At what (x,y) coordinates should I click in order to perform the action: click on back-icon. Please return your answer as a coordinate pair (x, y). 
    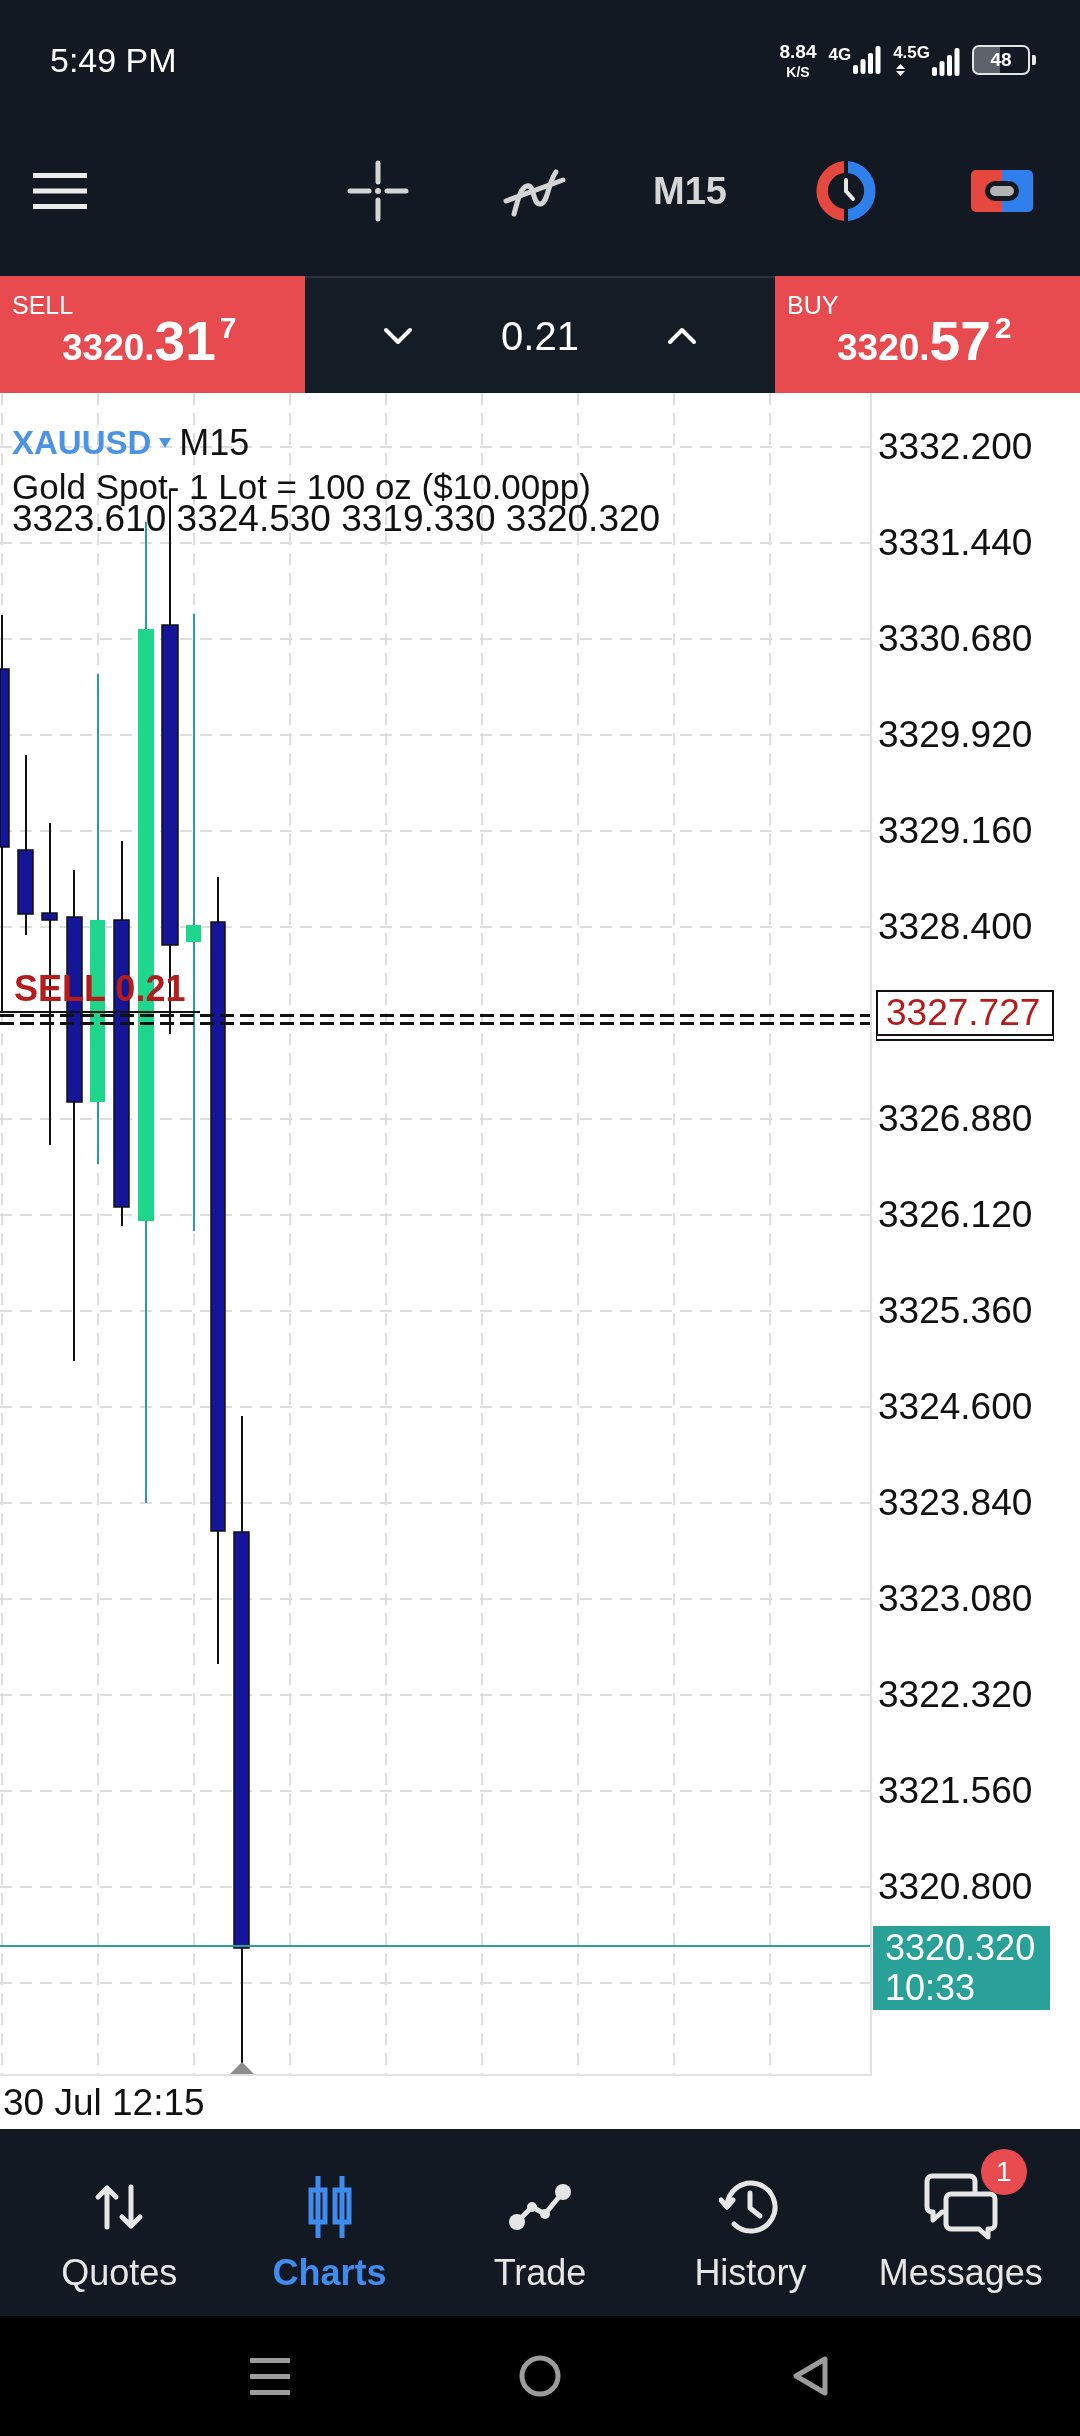
    Looking at the image, I should click on (810, 2376).